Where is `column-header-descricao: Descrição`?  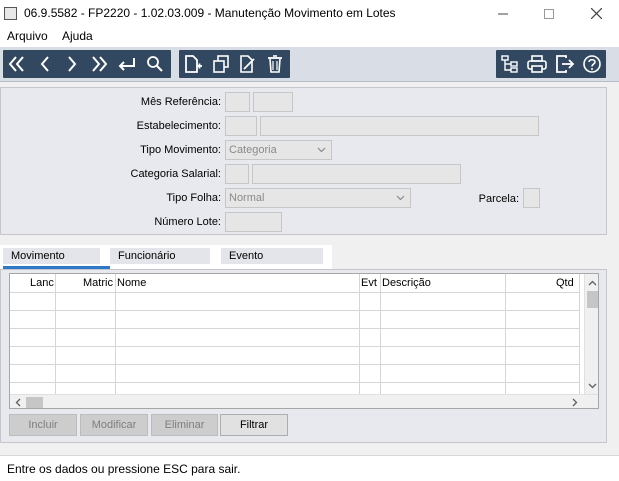
column-header-descricao: Descrição is located at coordinates (406, 283).